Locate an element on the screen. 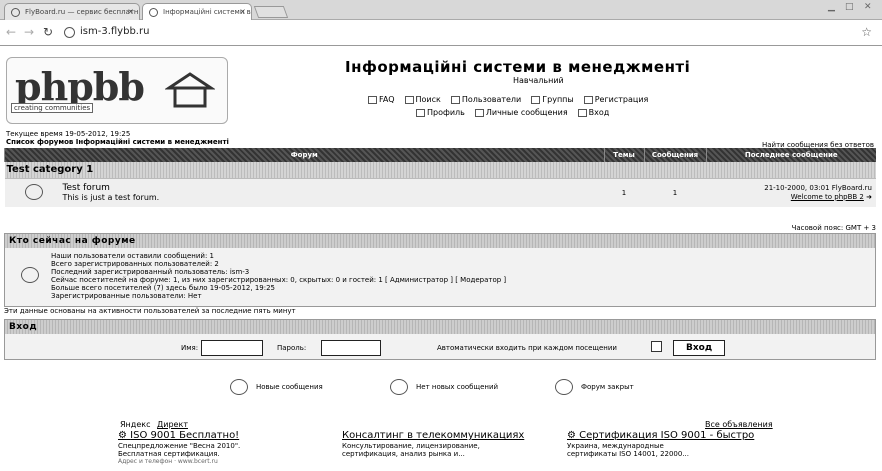 This screenshot has height=471, width=882. password-input is located at coordinates (351, 348).